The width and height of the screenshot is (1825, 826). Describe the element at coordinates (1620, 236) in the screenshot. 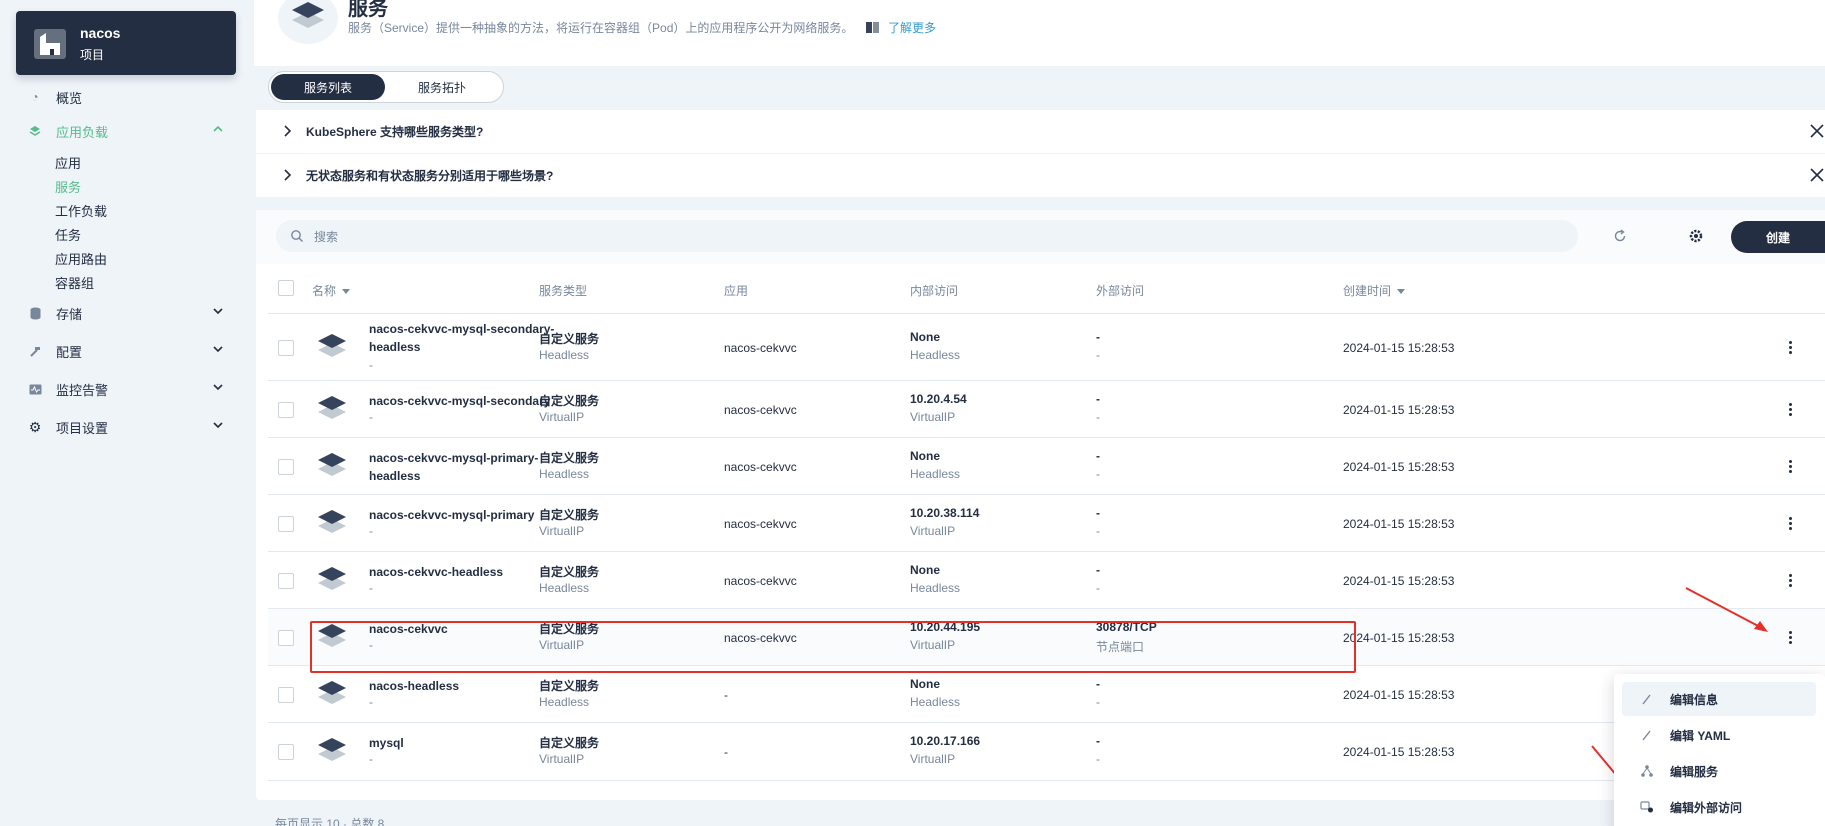

I see `refresh-icon` at that location.